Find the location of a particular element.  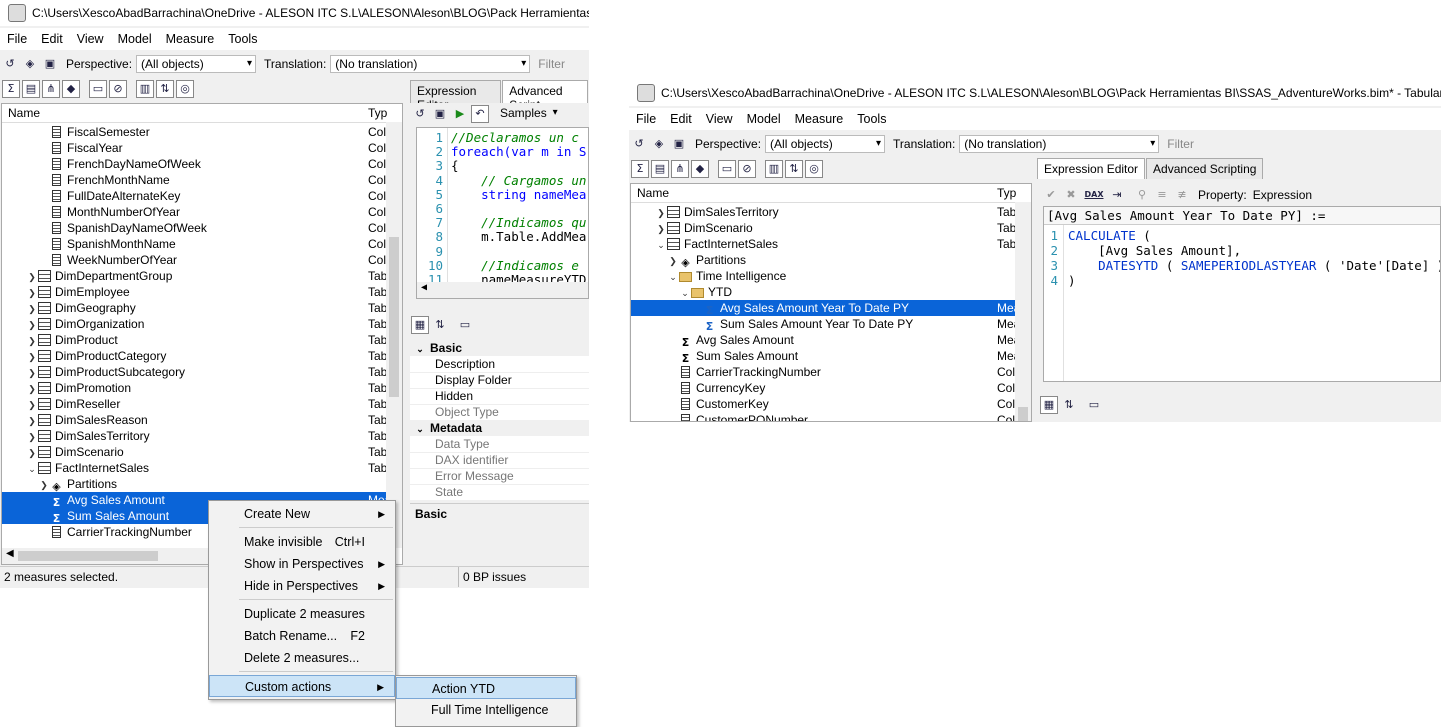

tree-row: ❯ DimGeography Tab is located at coordinates (195, 308).